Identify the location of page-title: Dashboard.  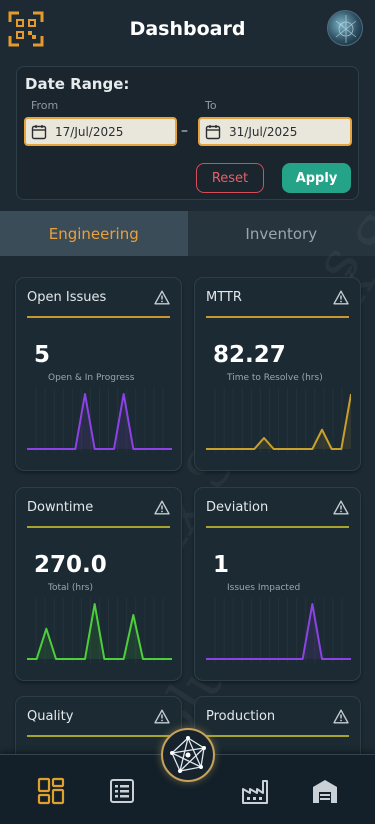
(187, 29).